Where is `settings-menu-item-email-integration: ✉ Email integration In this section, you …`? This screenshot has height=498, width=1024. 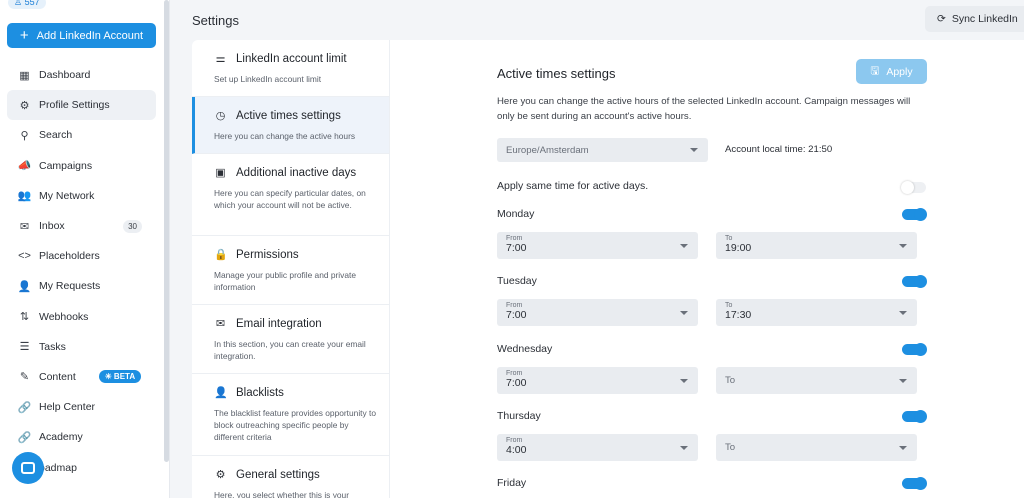
settings-menu-item-email-integration: ✉ Email integration In this section, you … is located at coordinates (290, 339).